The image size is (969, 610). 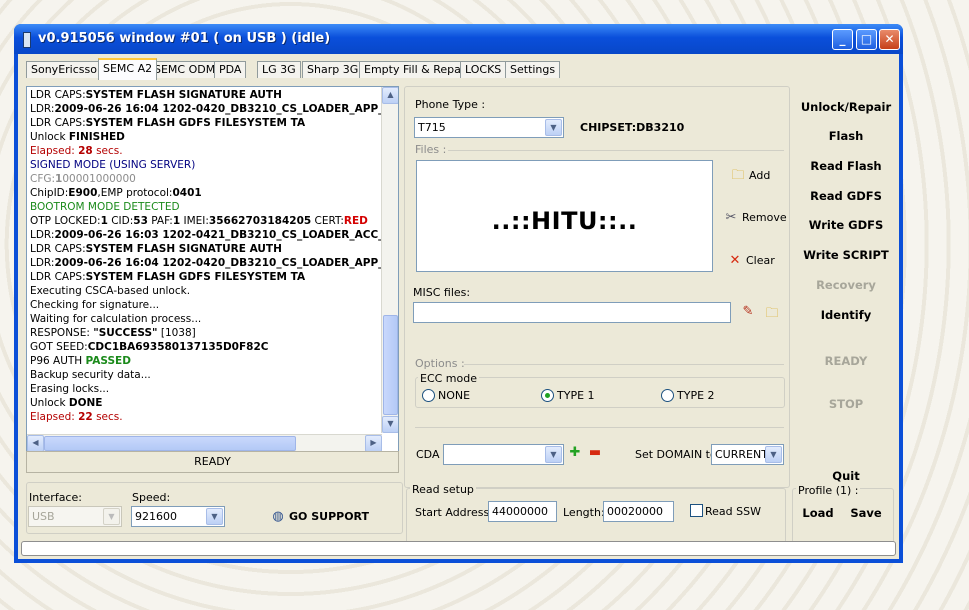 I want to click on add-file-button: 🗀 Add, so click(x=750, y=177).